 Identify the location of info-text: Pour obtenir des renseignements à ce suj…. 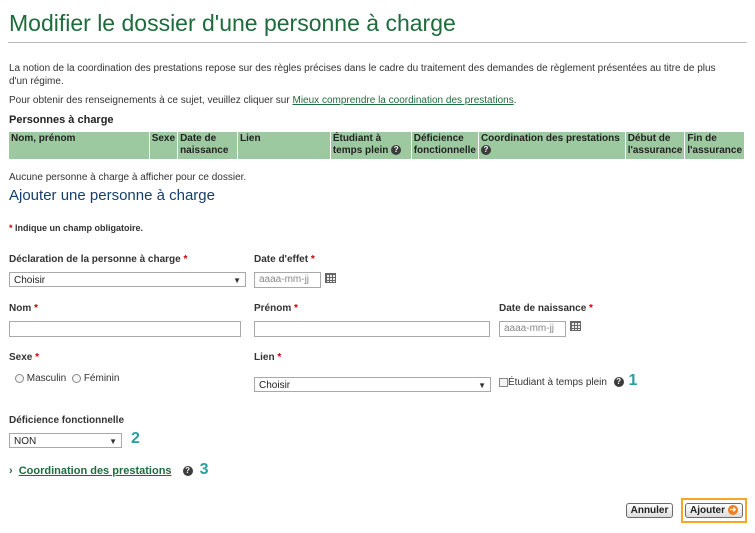
(263, 100).